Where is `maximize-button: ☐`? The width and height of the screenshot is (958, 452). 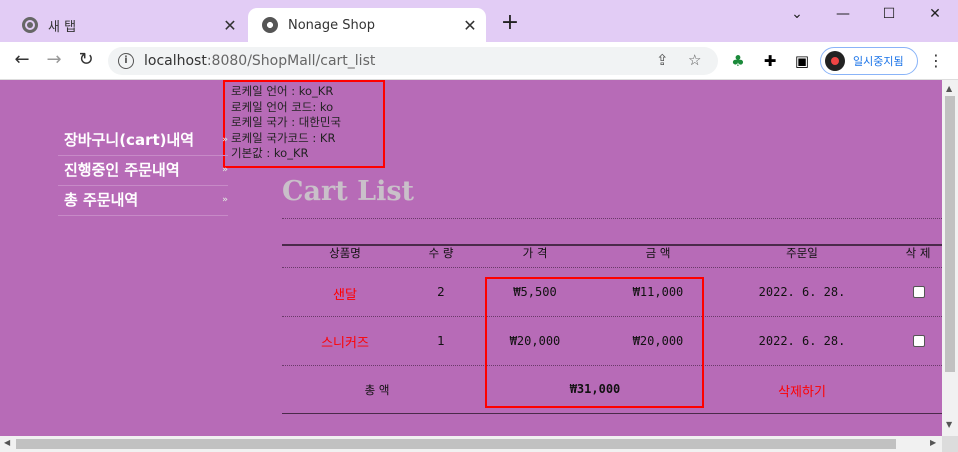 maximize-button: ☐ is located at coordinates (889, 14).